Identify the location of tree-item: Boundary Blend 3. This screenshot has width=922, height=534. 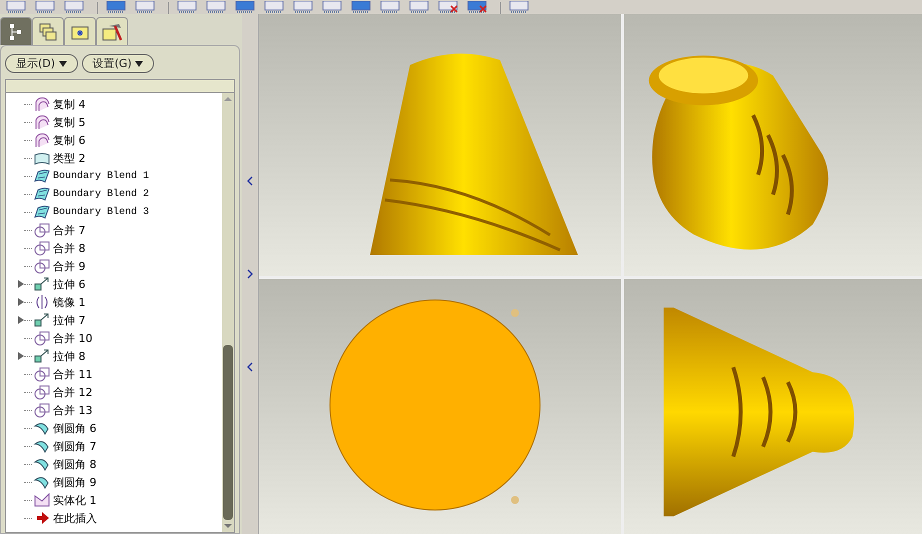
(101, 212).